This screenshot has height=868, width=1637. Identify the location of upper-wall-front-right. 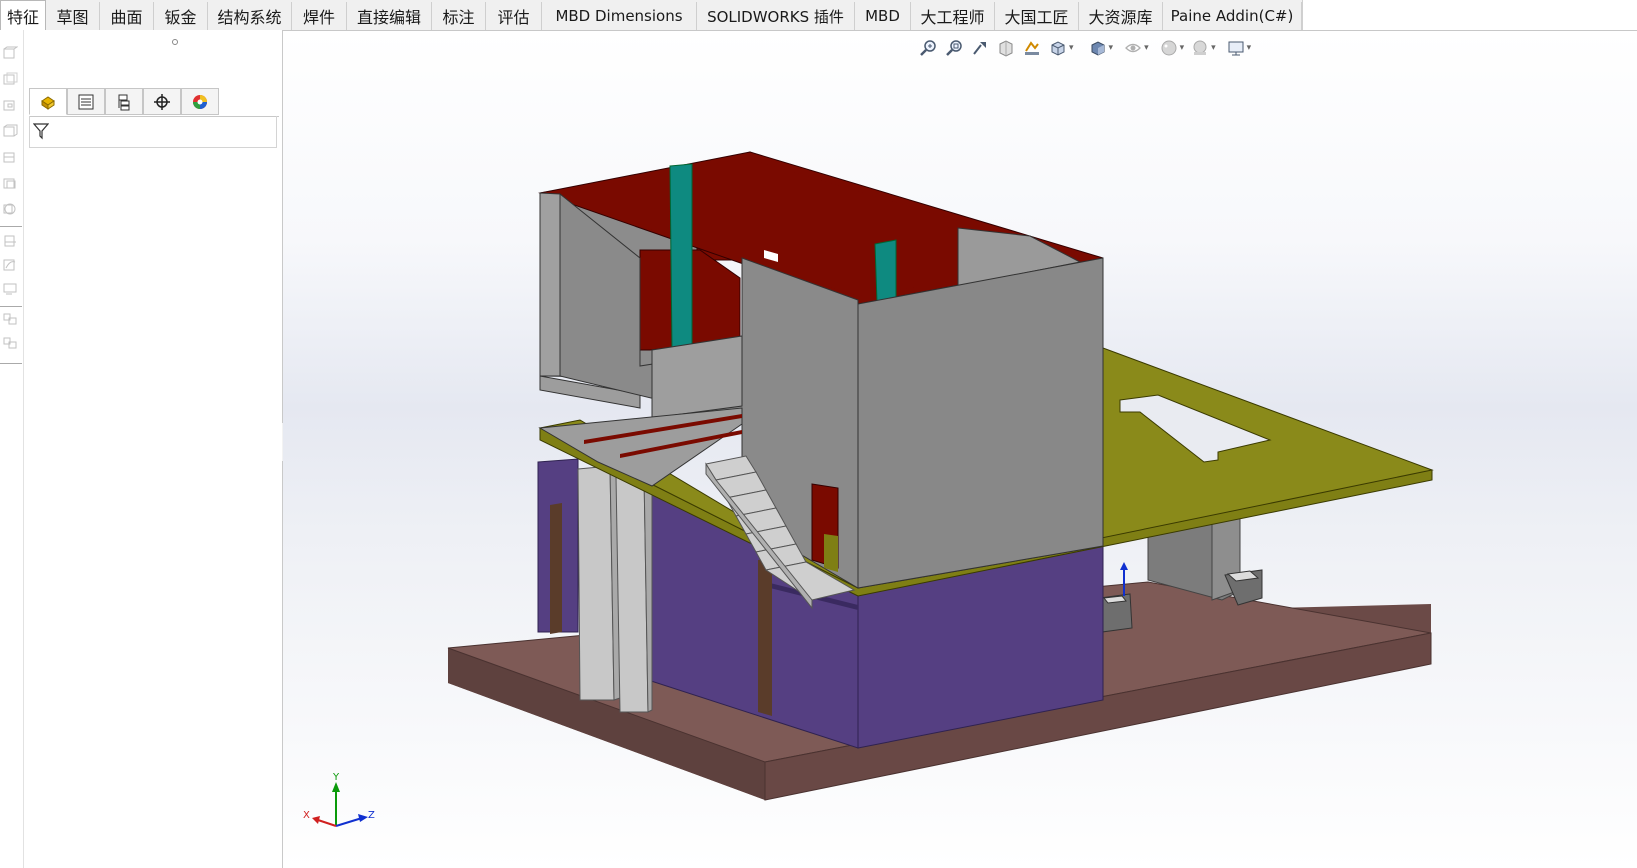
(980, 423).